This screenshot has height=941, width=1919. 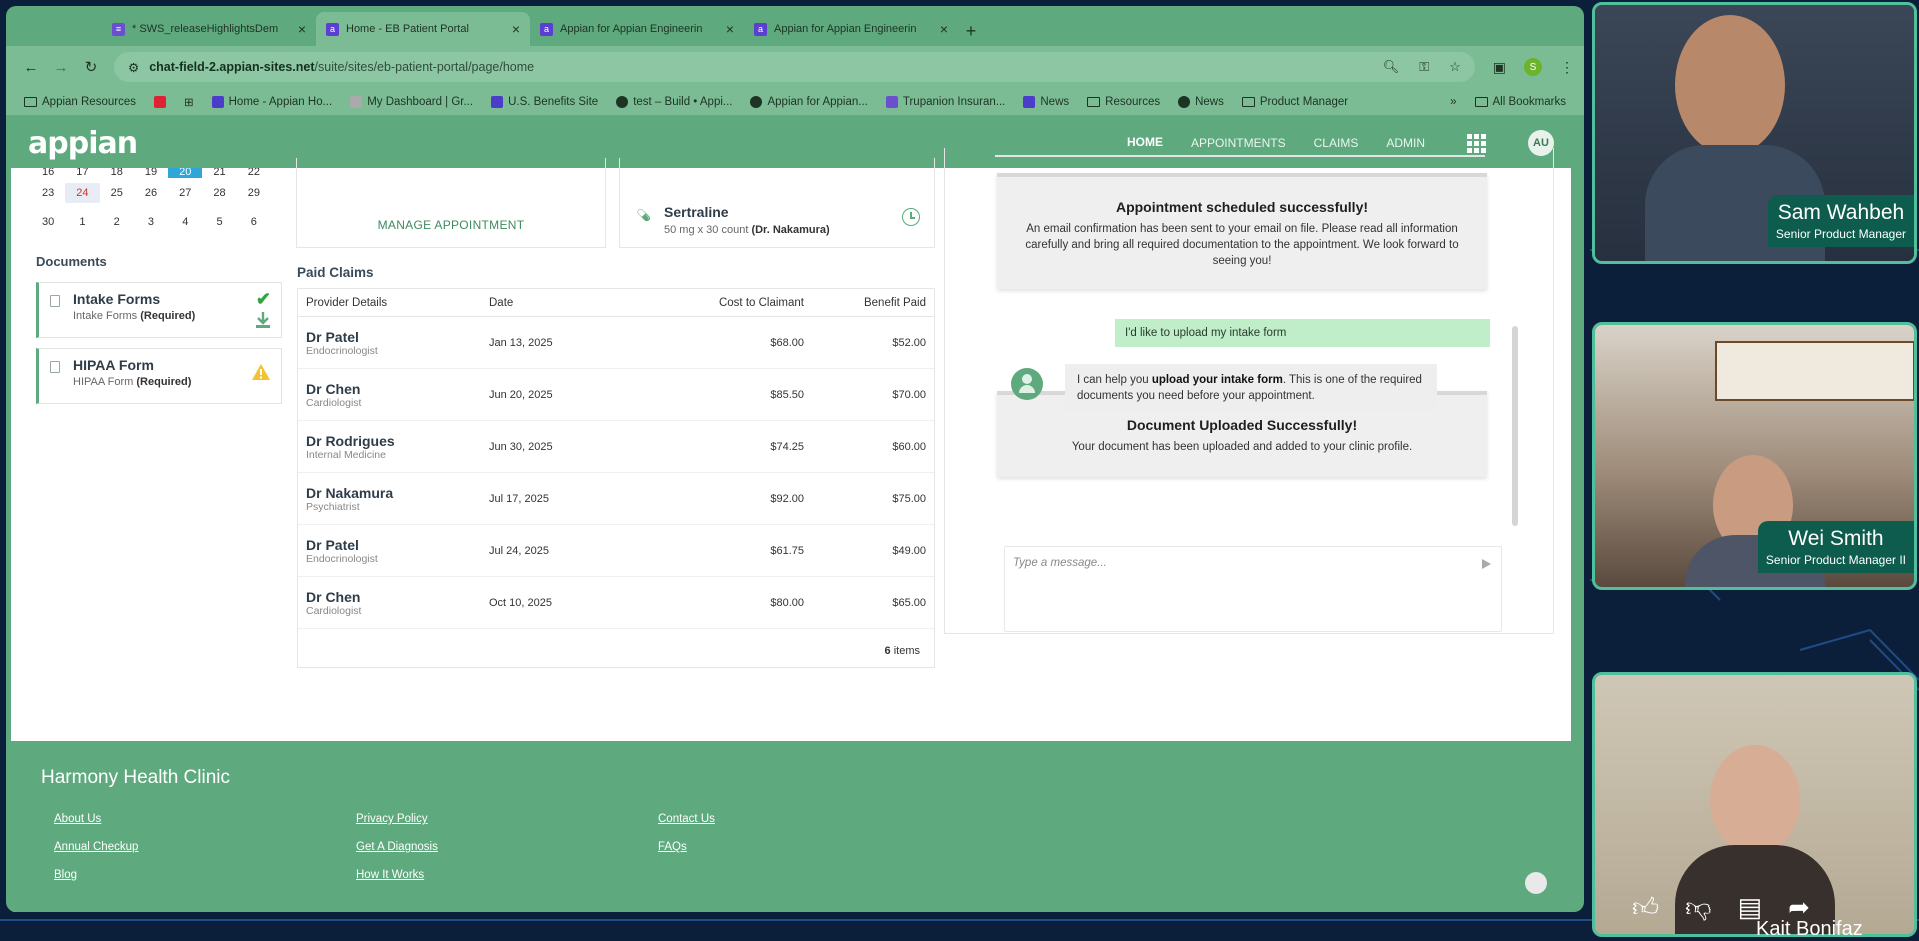 I want to click on required-label: (Required), so click(x=164, y=382).